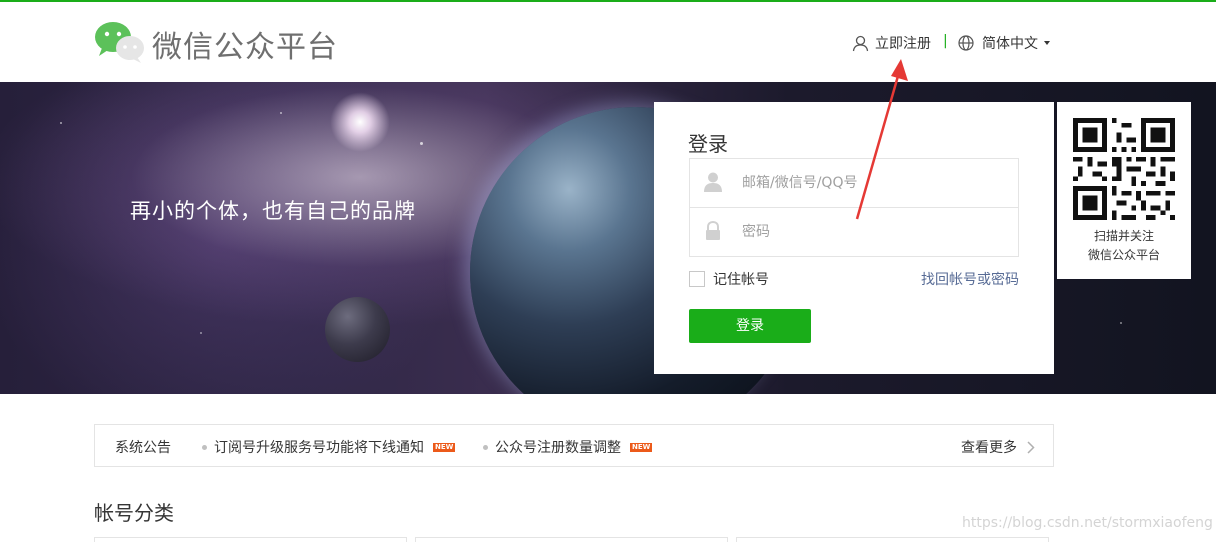 The image size is (1216, 542). I want to click on view-more-link: 查看更多, so click(998, 447).